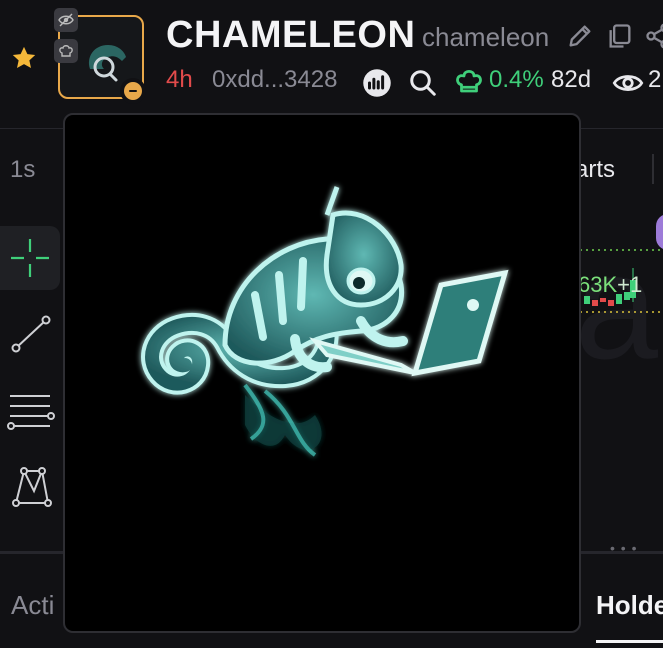  I want to click on hide-icon, so click(66, 20).